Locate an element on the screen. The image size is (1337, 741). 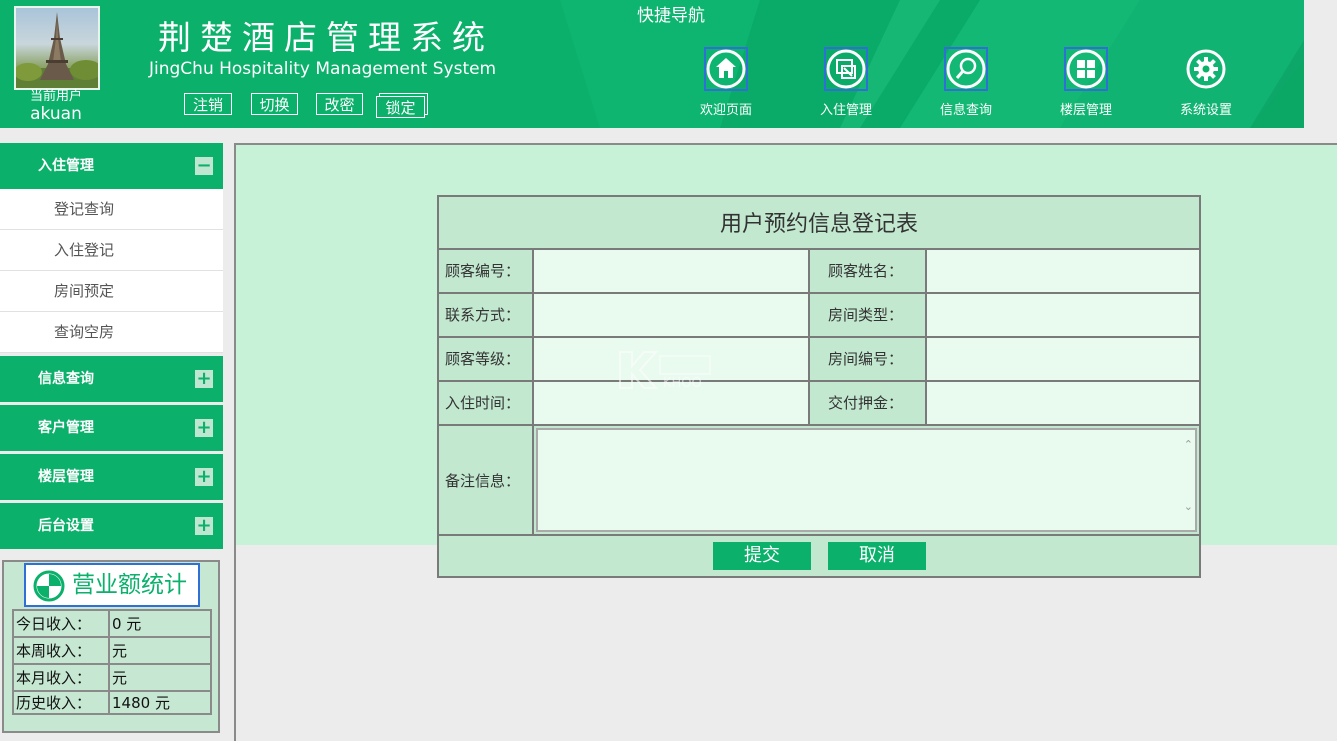
table-row: 今日收入： 0 元 is located at coordinates (112, 623).